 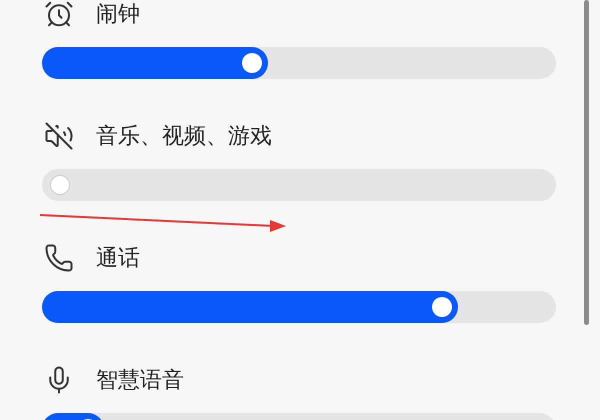 What do you see at coordinates (184, 136) in the screenshot?
I see `volume-label: 音乐、视频、游戏` at bounding box center [184, 136].